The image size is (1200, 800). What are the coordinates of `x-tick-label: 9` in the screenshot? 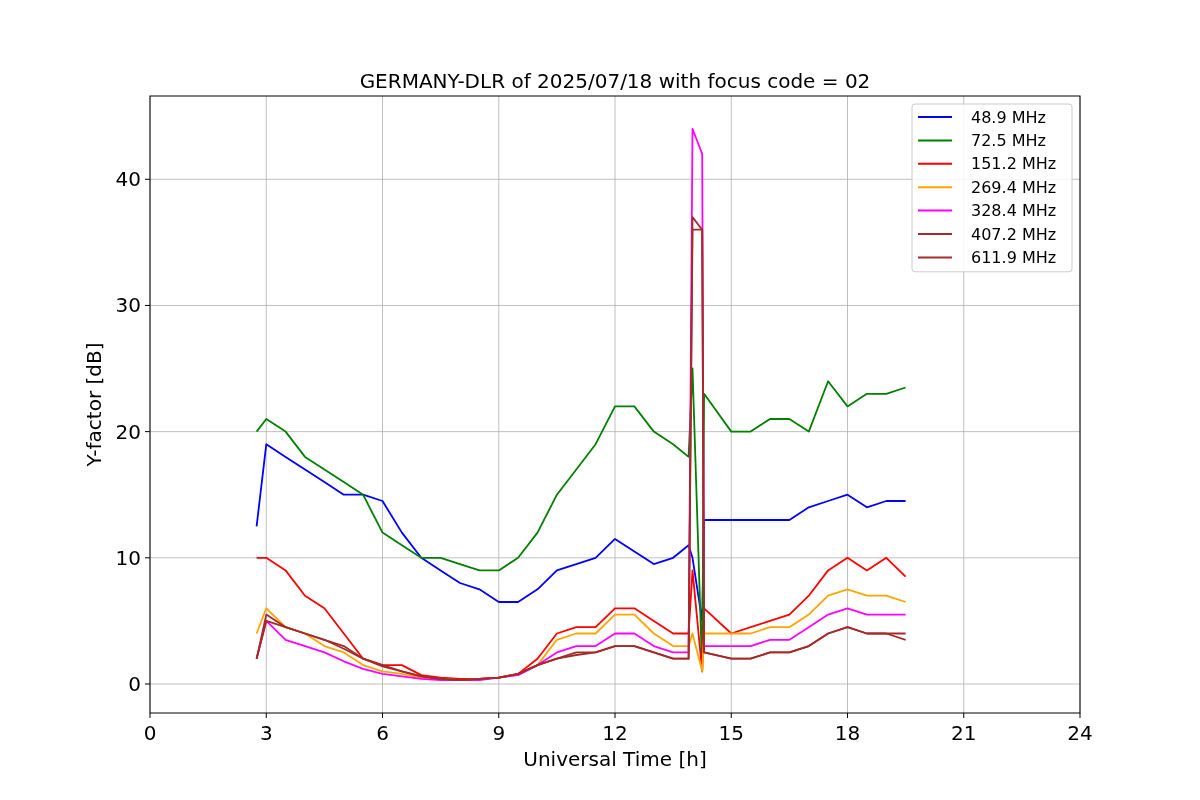 It's located at (499, 733).